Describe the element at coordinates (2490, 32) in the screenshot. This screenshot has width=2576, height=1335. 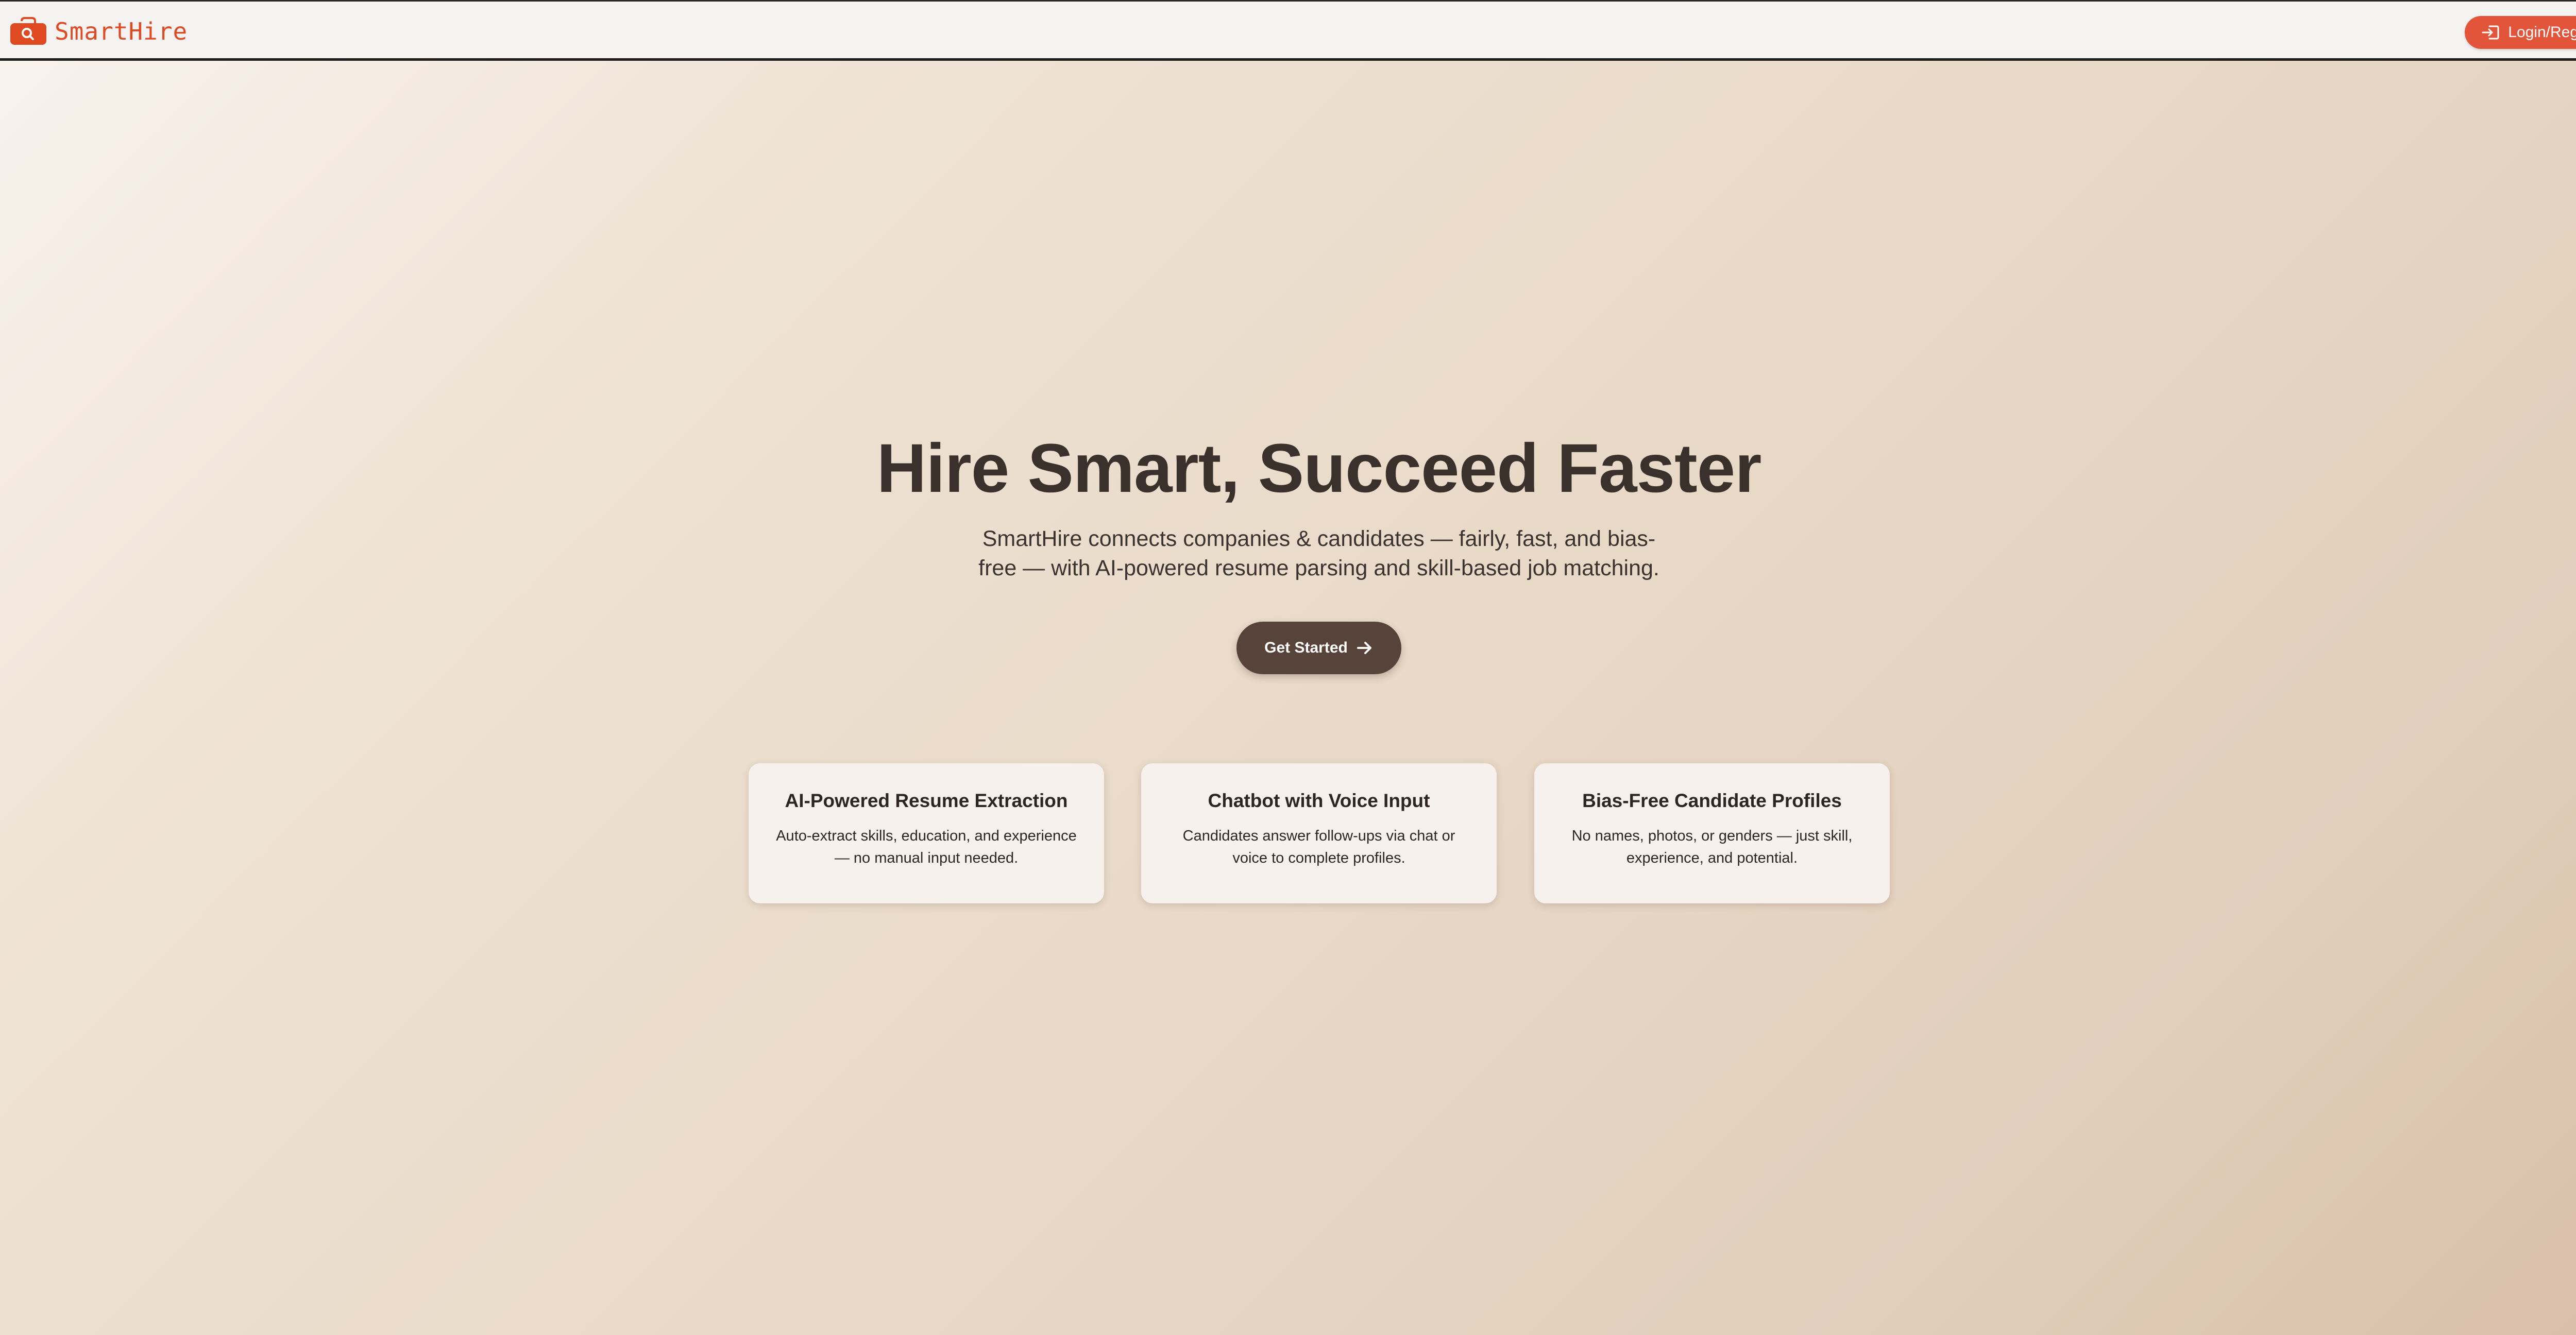
I see `login-icon` at that location.